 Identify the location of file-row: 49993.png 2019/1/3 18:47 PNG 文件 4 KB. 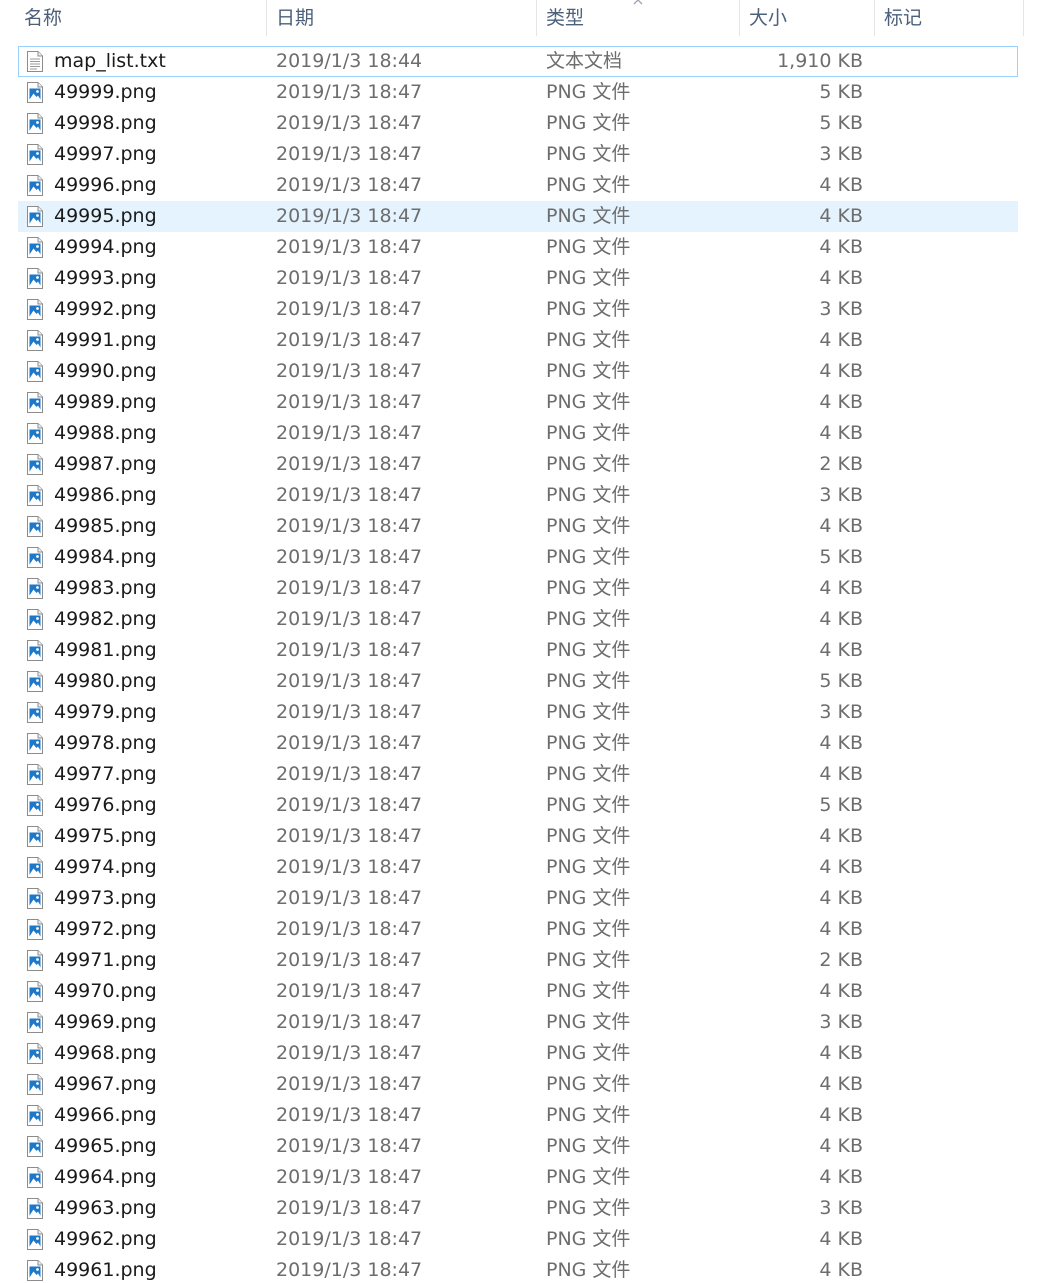
(519, 278).